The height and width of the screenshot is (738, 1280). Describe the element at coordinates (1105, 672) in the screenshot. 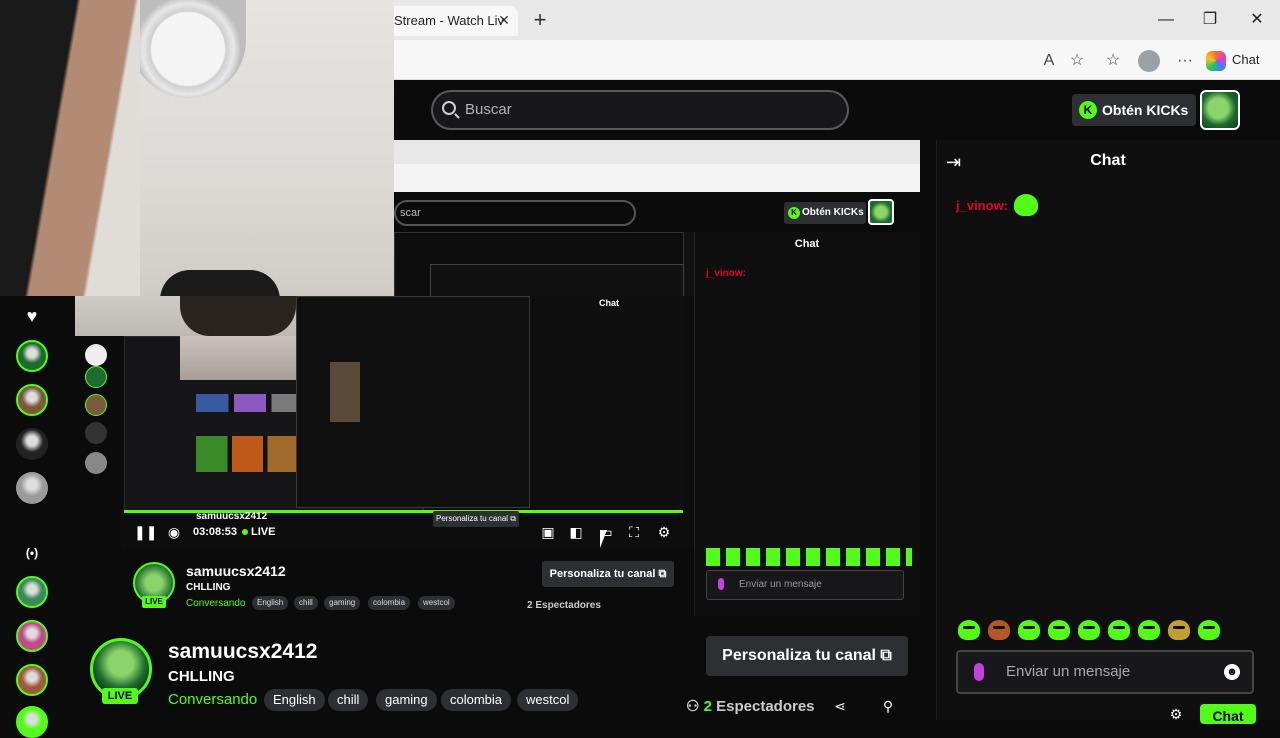

I see `chat-message-input: Enviar un mensaje` at that location.